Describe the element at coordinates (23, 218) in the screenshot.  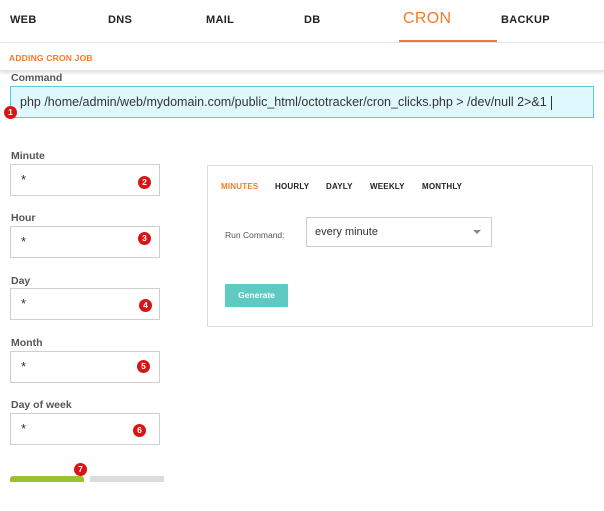
I see `hour-label: Hour` at that location.